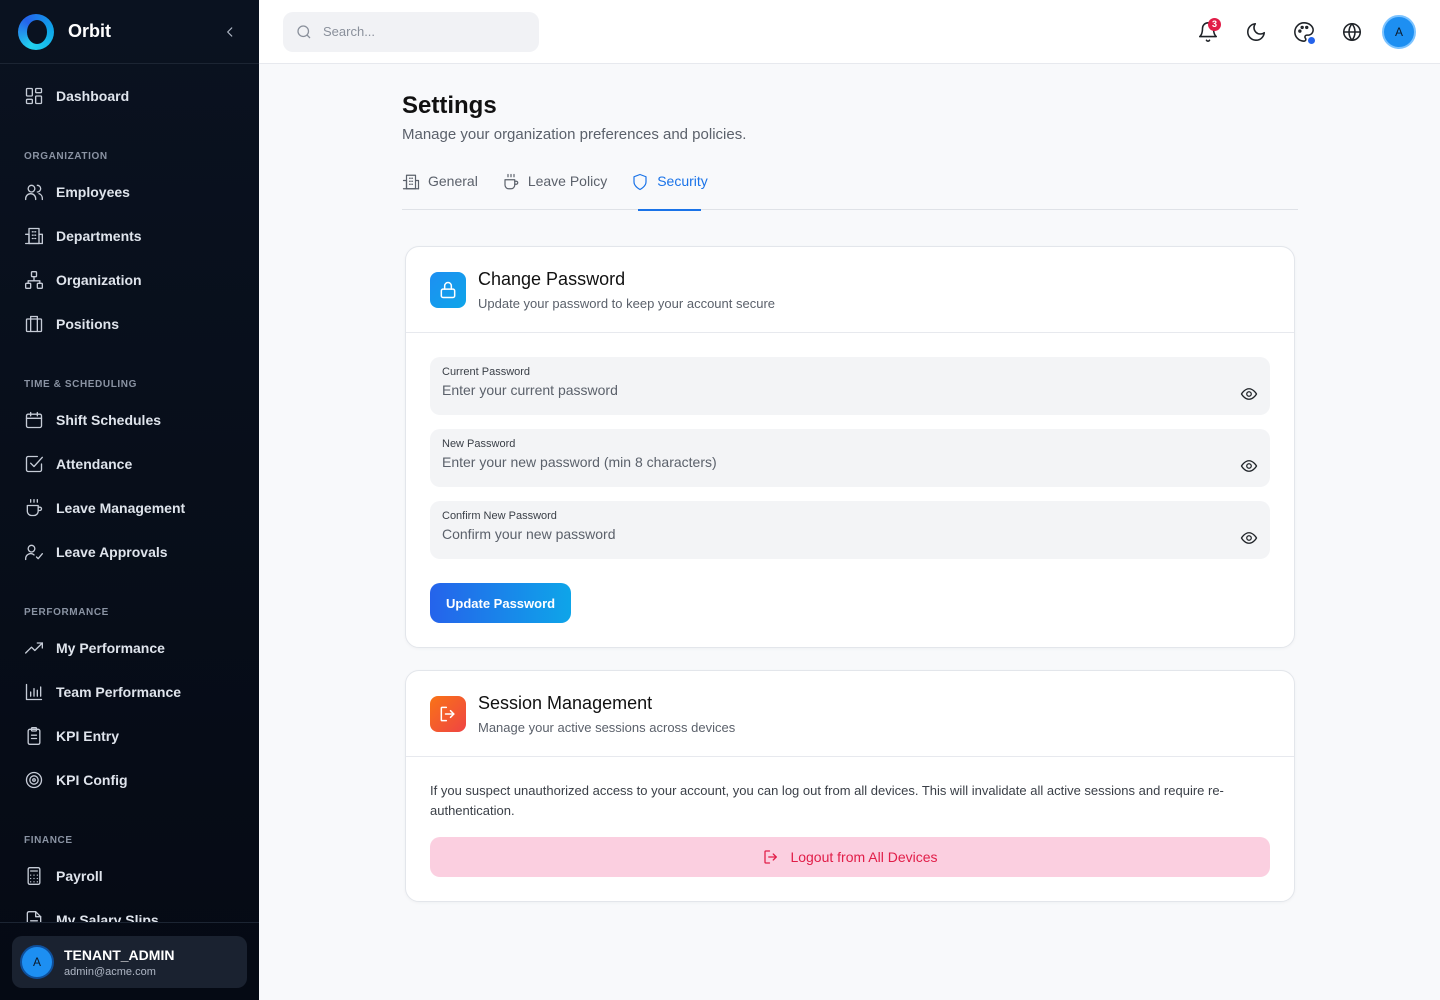 Image resolution: width=1440 pixels, height=1000 pixels. Describe the element at coordinates (449, 105) in the screenshot. I see `page-title: Settings` at that location.